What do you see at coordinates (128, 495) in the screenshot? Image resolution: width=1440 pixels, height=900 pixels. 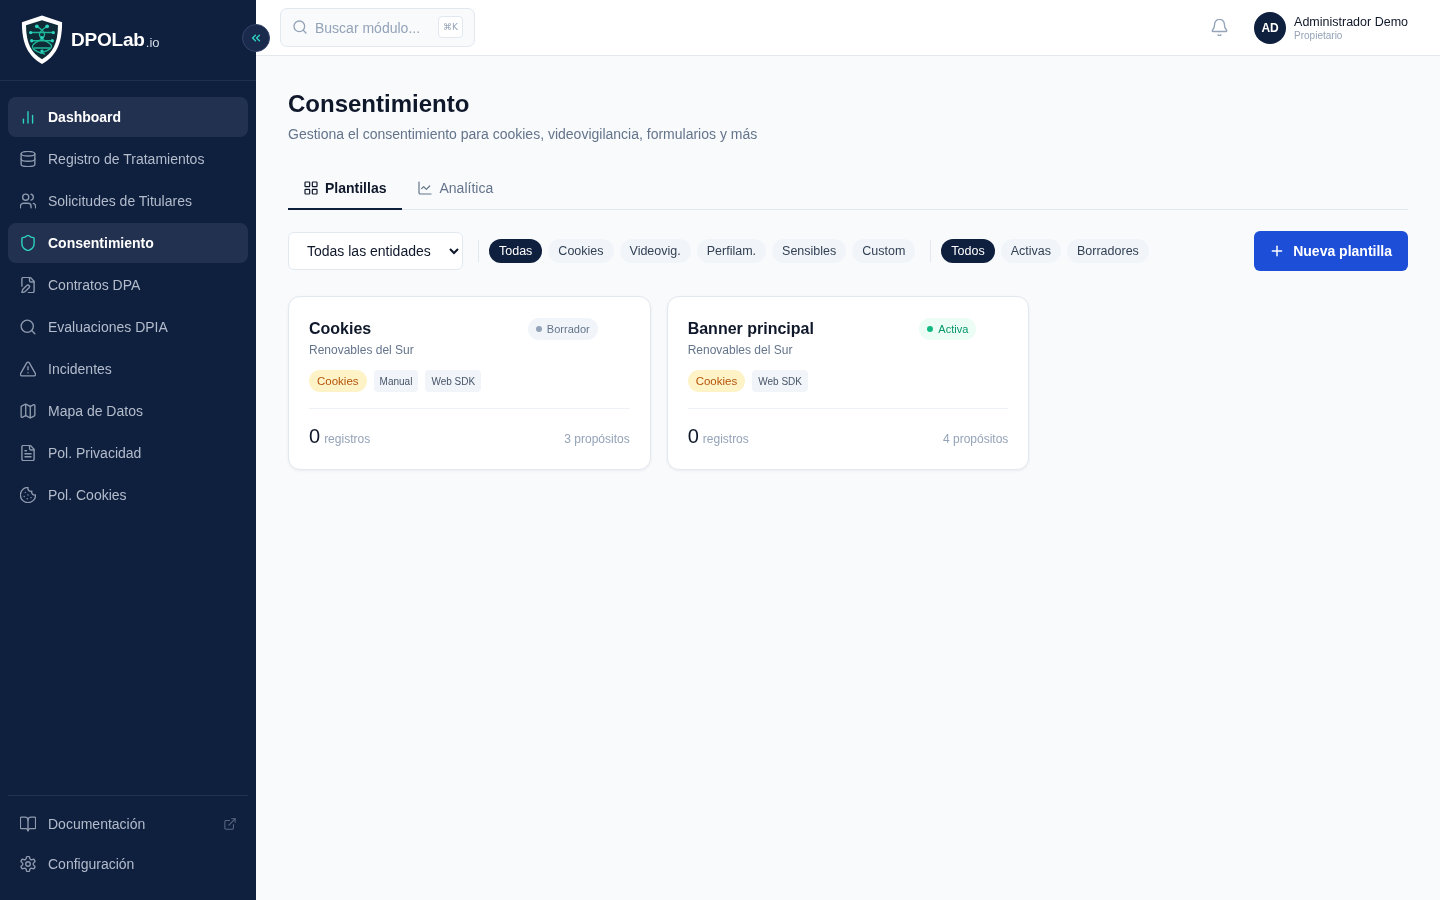 I see `sidebar-item: Pol. Cookies` at bounding box center [128, 495].